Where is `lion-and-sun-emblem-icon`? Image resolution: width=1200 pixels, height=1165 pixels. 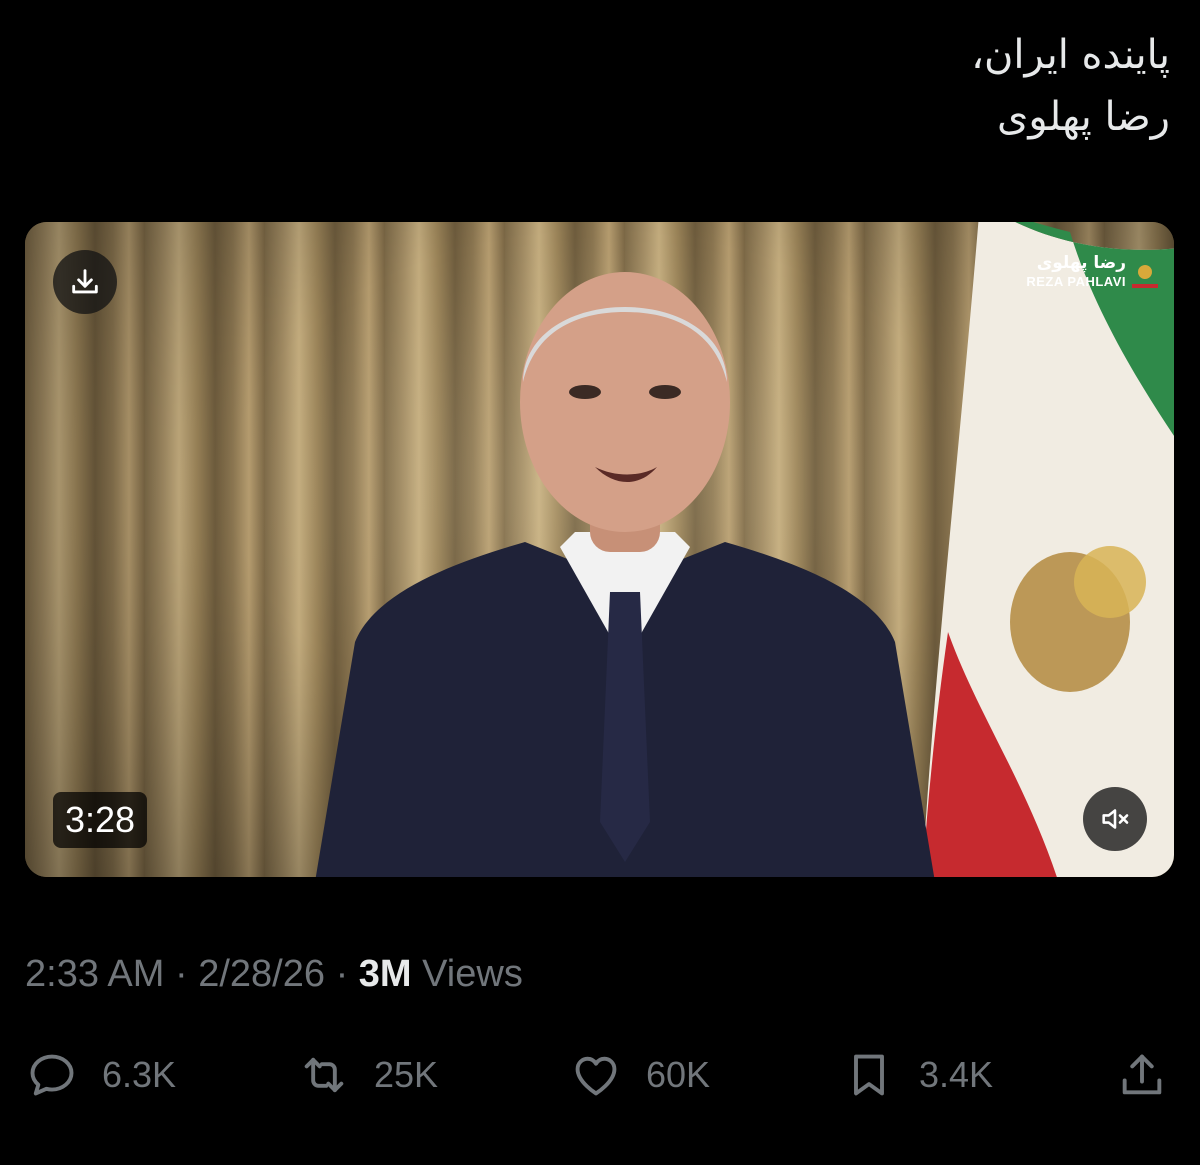 lion-and-sun-emblem-icon is located at coordinates (1145, 272).